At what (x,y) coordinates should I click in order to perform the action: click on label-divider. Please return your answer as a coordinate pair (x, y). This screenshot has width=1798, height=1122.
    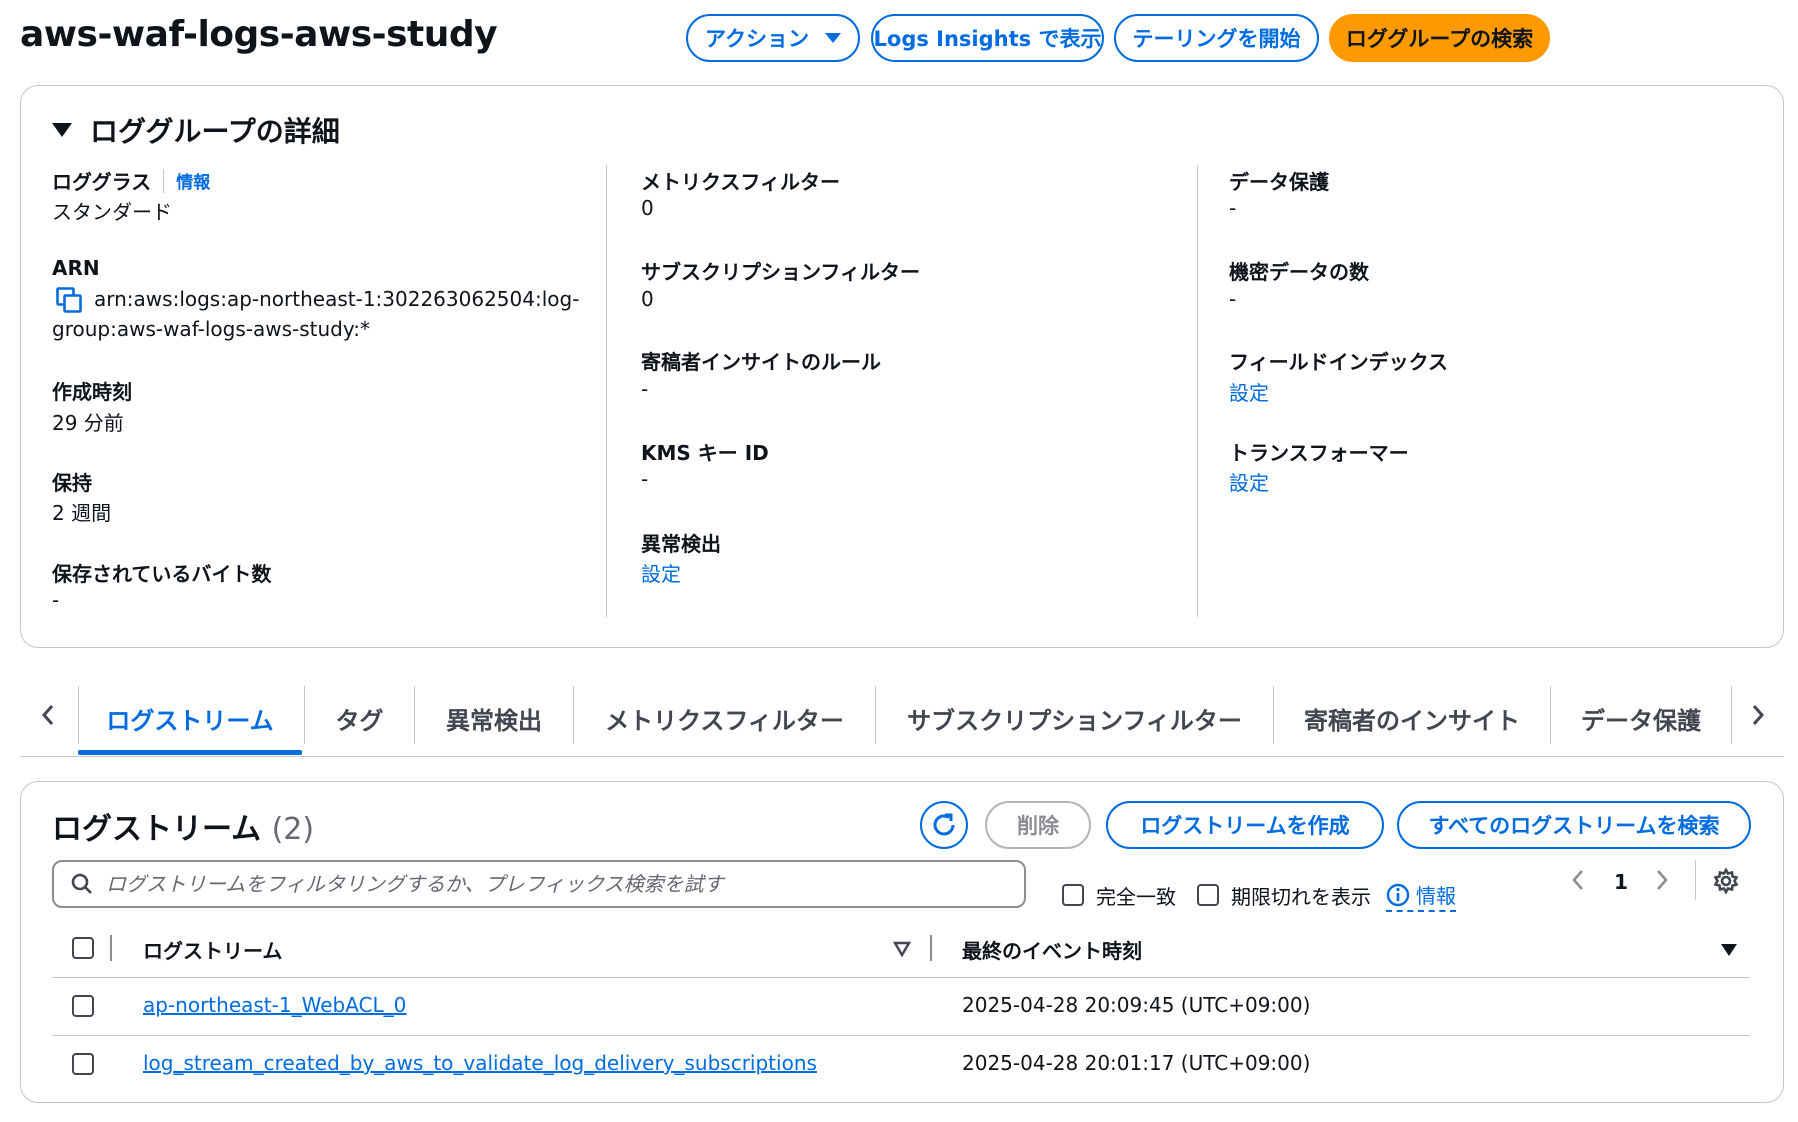
    Looking at the image, I should click on (164, 180).